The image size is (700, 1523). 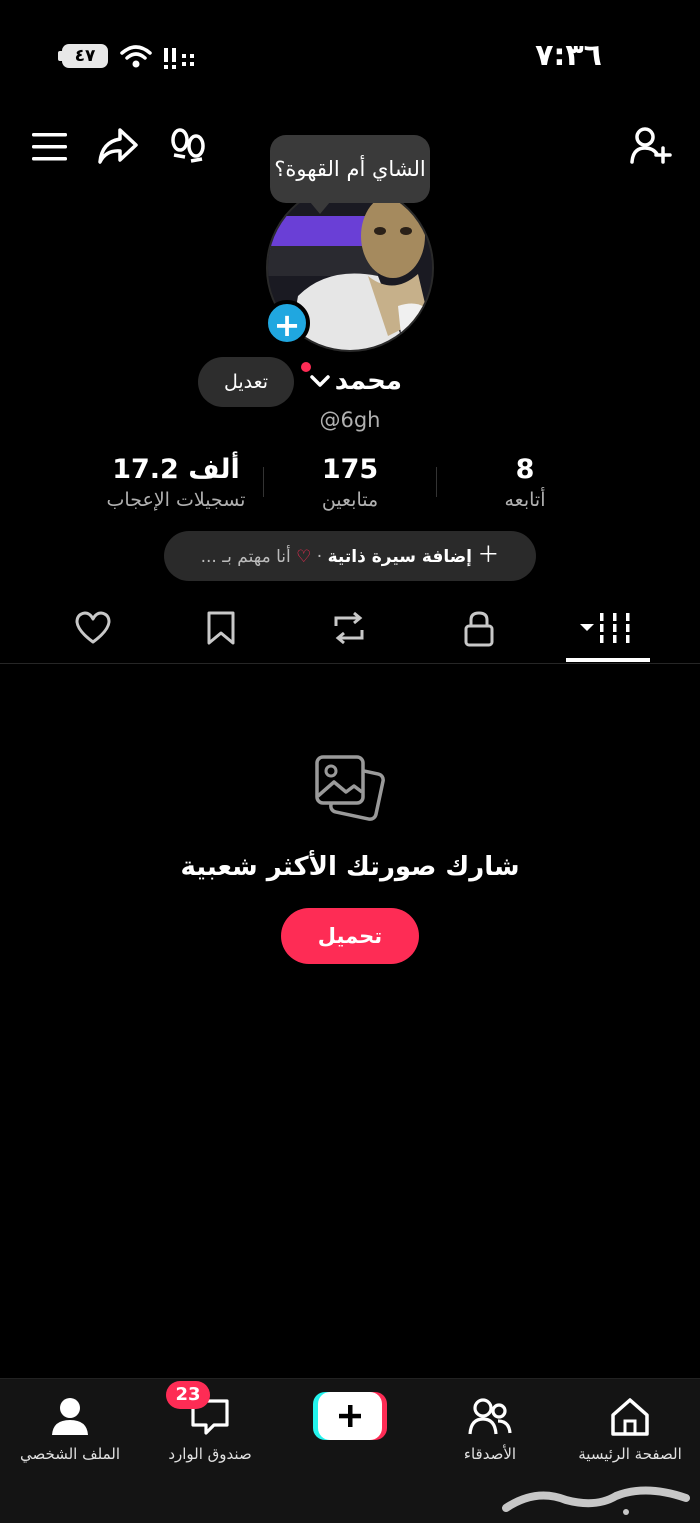 What do you see at coordinates (188, 146) in the screenshot?
I see `footprints-icon` at bounding box center [188, 146].